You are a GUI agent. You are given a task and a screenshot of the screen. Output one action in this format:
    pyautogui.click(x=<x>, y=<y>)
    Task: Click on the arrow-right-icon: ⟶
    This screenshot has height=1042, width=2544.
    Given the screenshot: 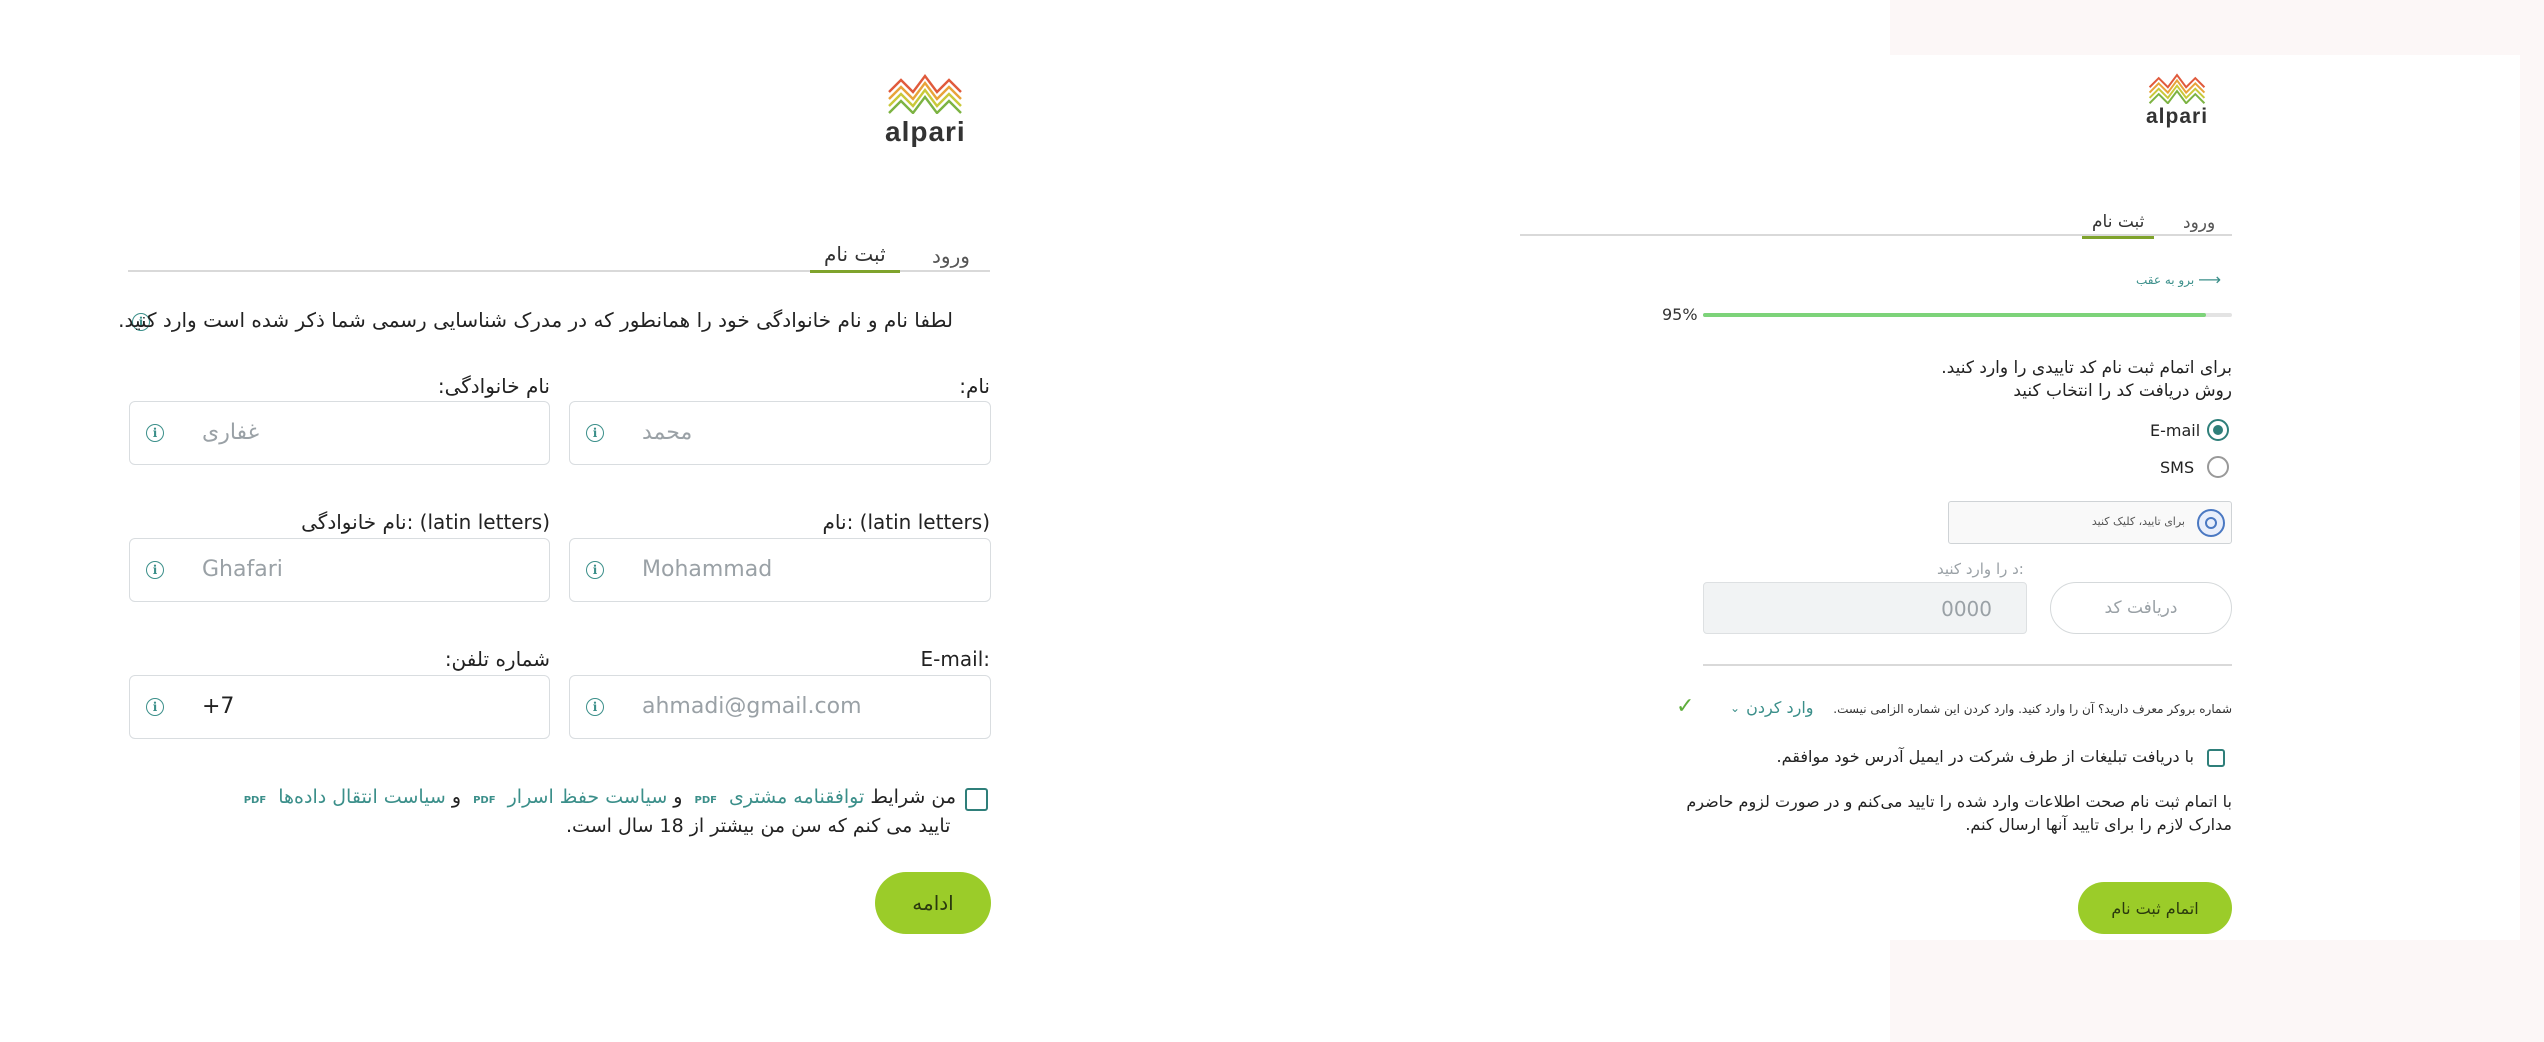 What is the action you would take?
    pyautogui.click(x=2210, y=279)
    